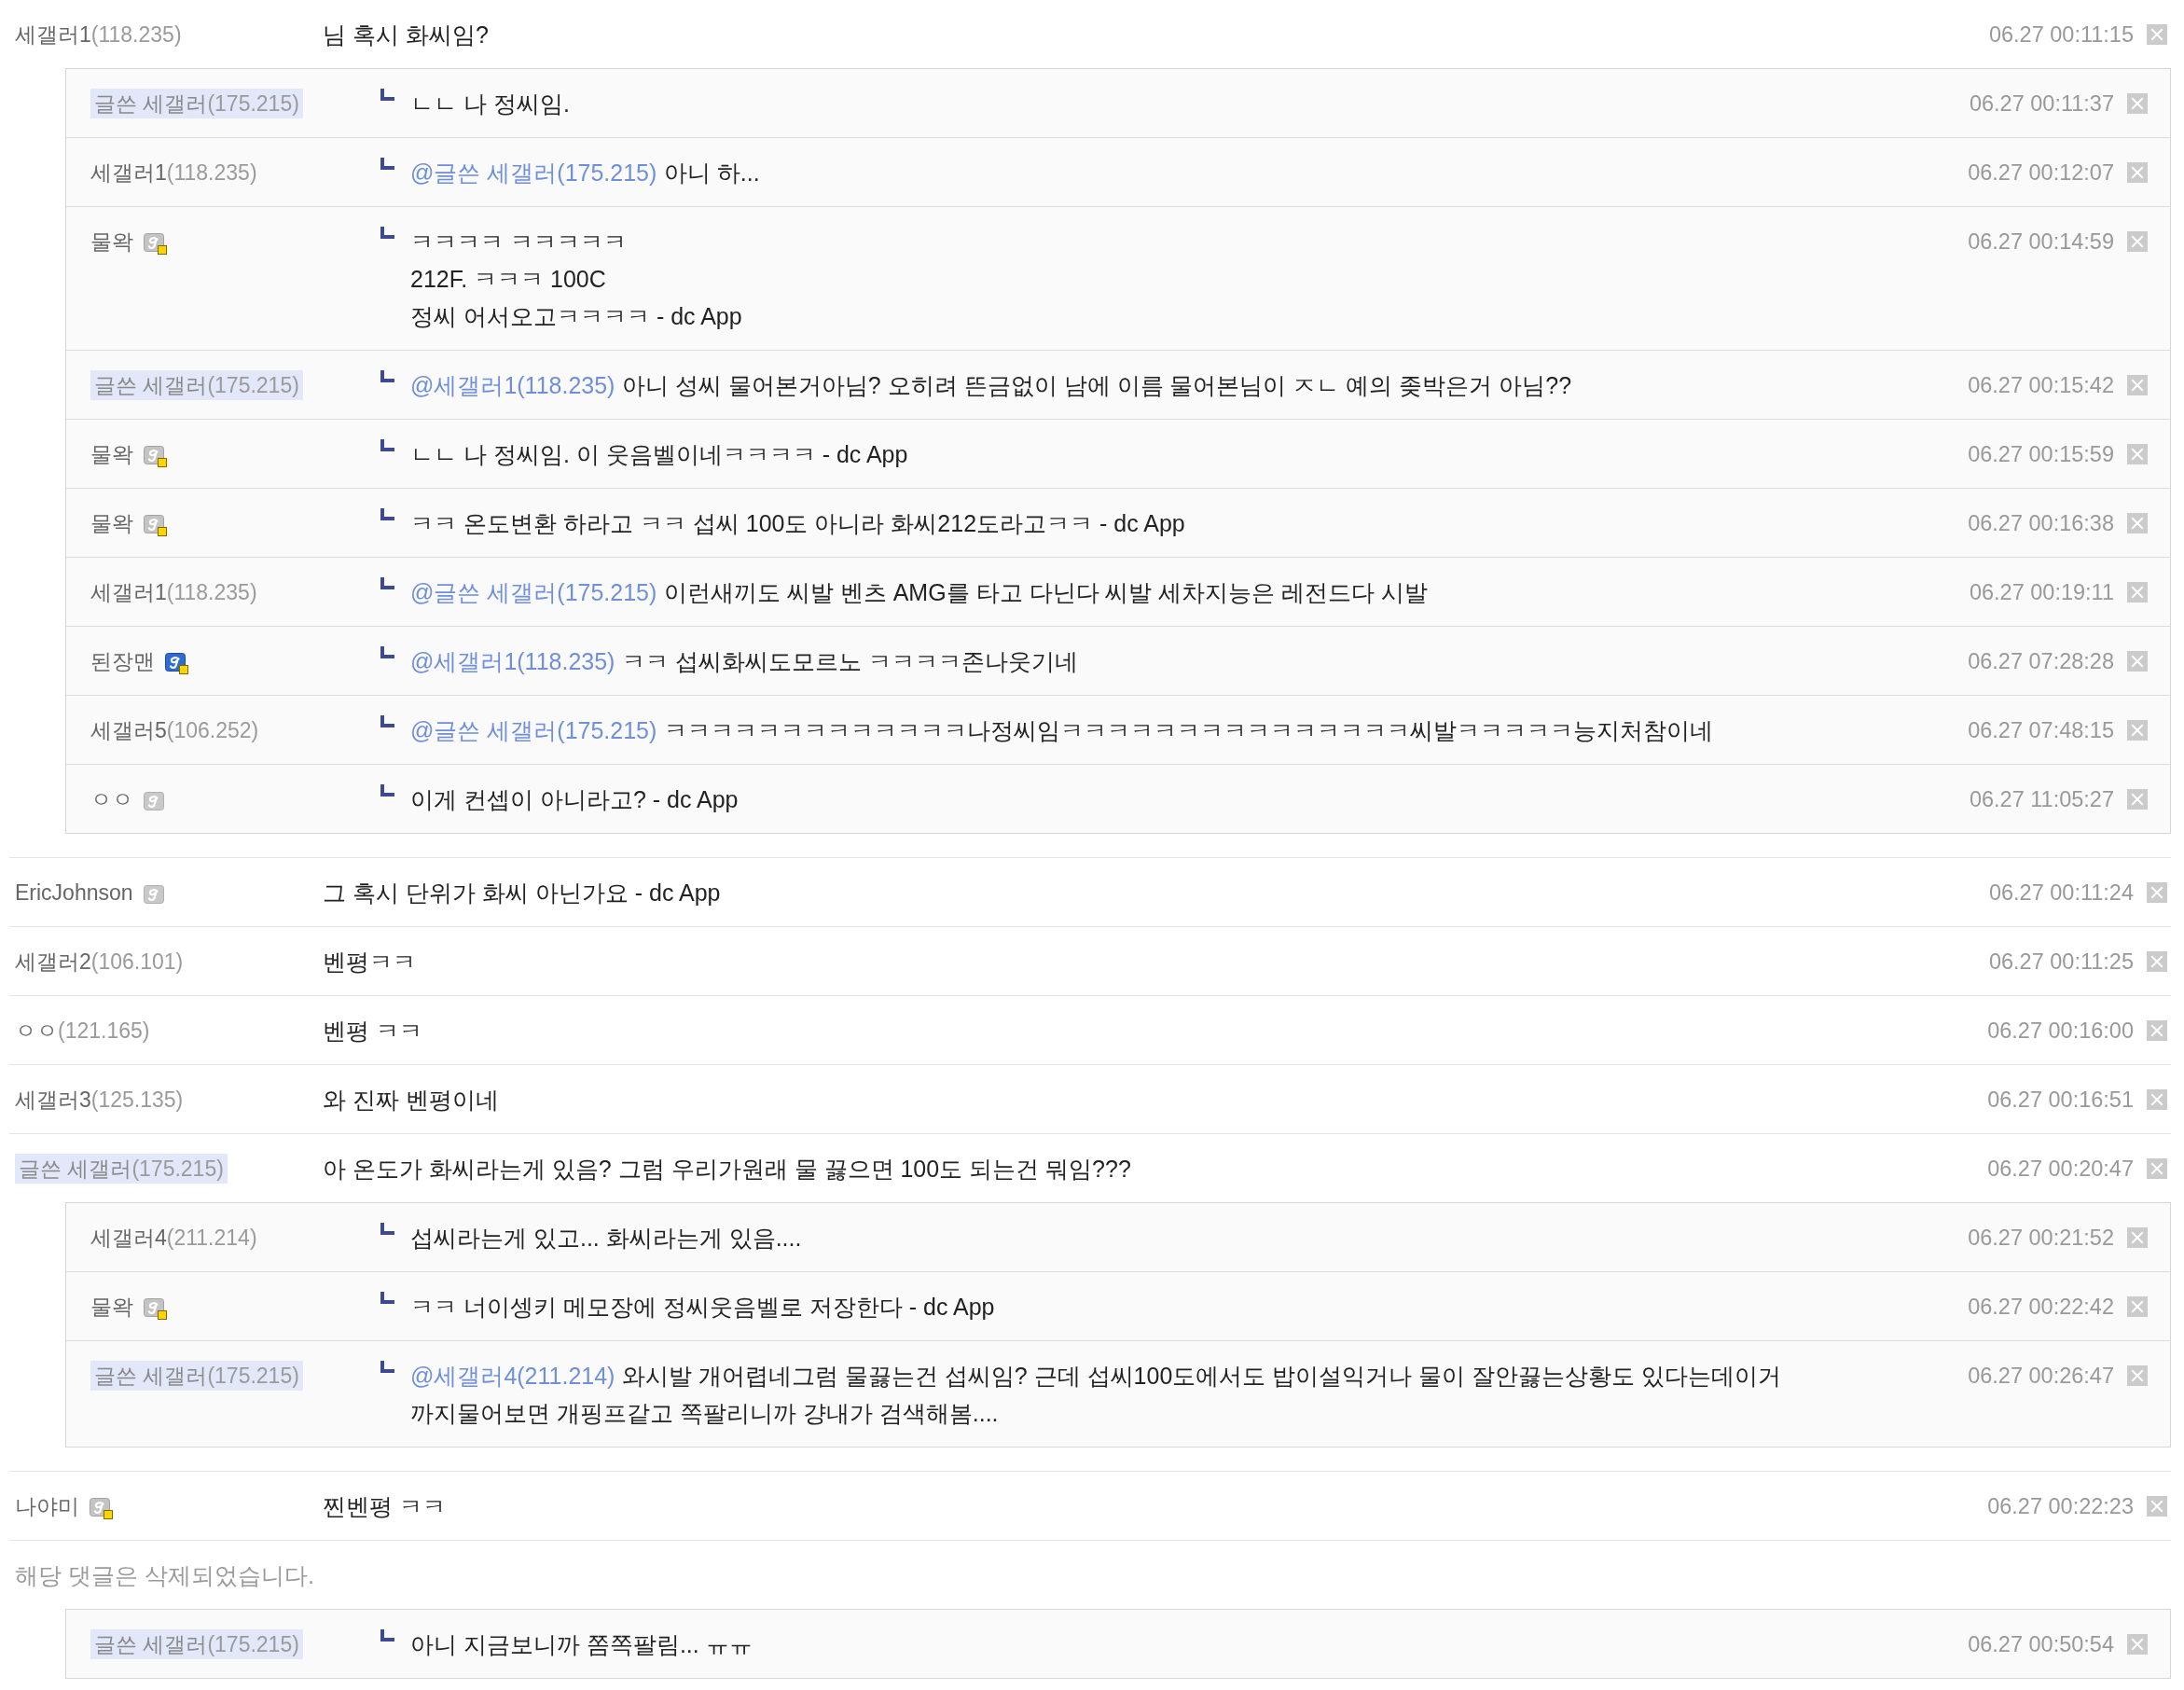 This screenshot has height=1690, width=2184. I want to click on comment-time: 06.27 00:21:52, so click(2041, 1238).